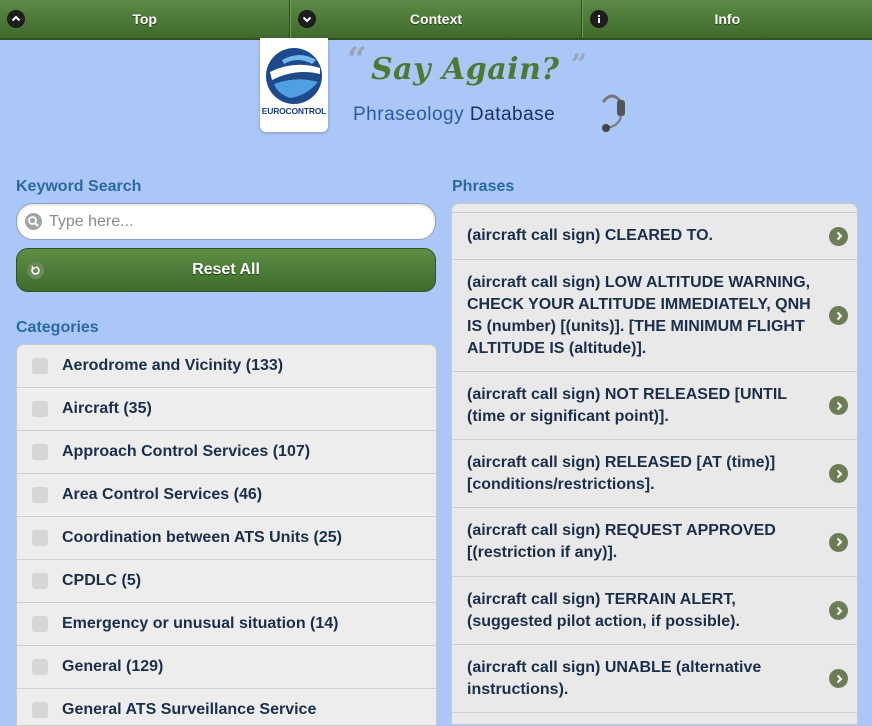  I want to click on reset-all-label: Reset All, so click(226, 269).